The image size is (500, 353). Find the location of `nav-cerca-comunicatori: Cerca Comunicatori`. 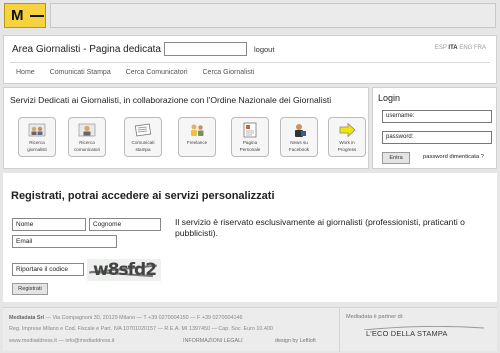

nav-cerca-comunicatori: Cerca Comunicatori is located at coordinates (157, 72).